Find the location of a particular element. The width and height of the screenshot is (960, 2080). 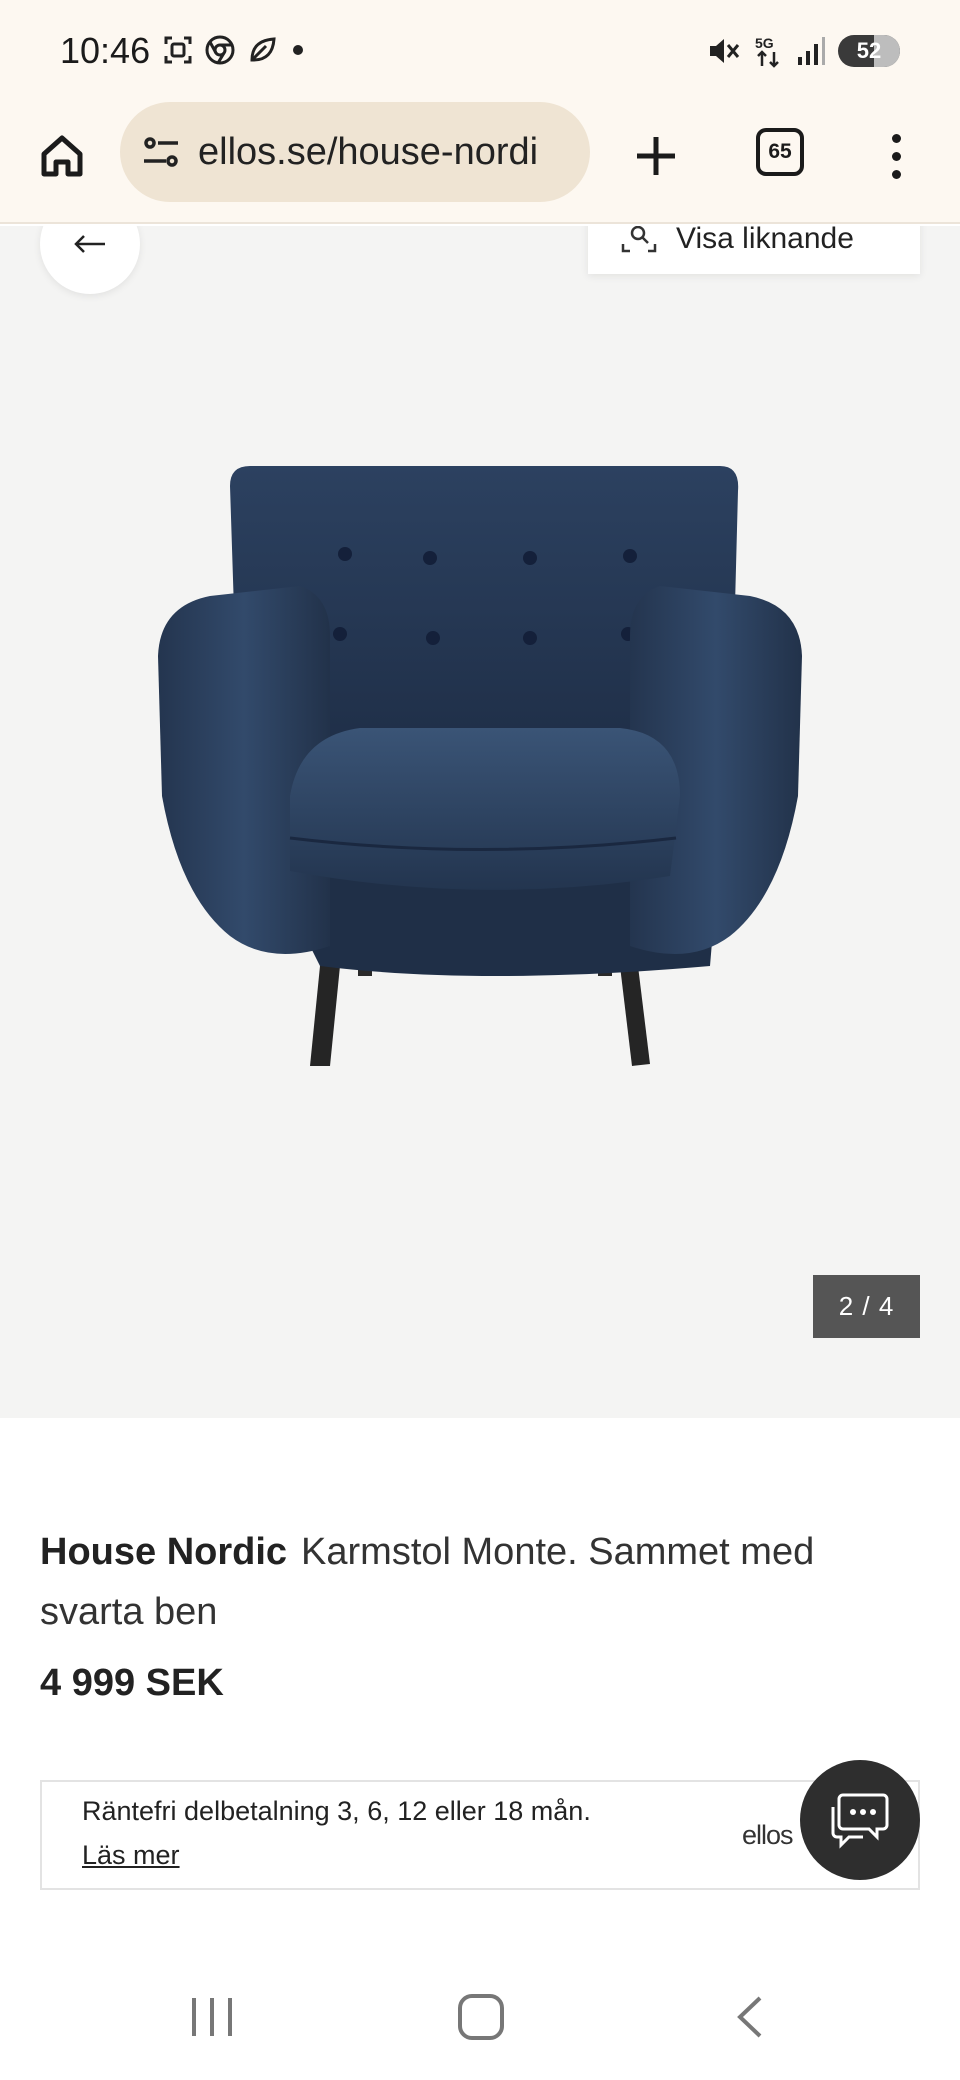

image-counter: 2 / 4 is located at coordinates (866, 1306).